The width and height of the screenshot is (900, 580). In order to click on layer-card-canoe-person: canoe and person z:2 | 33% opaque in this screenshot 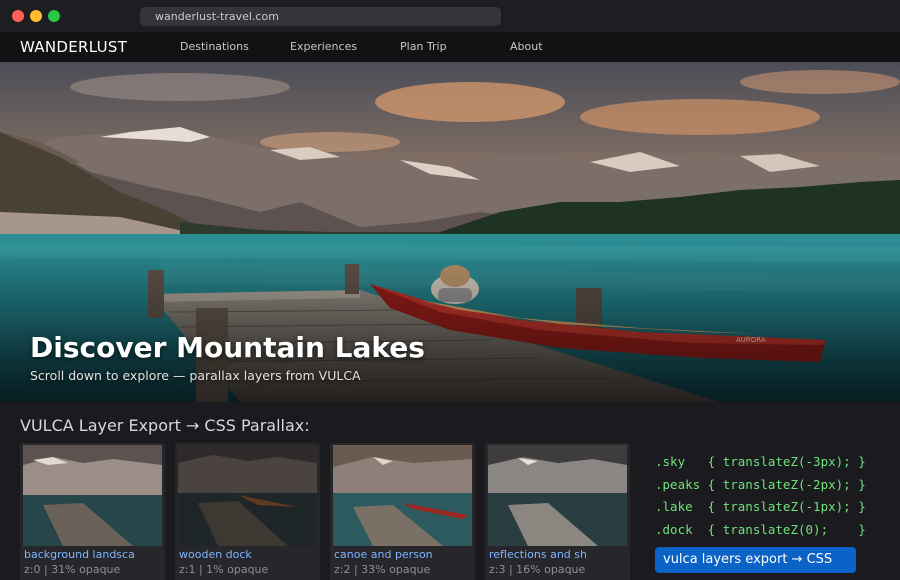, I will do `click(402, 511)`.